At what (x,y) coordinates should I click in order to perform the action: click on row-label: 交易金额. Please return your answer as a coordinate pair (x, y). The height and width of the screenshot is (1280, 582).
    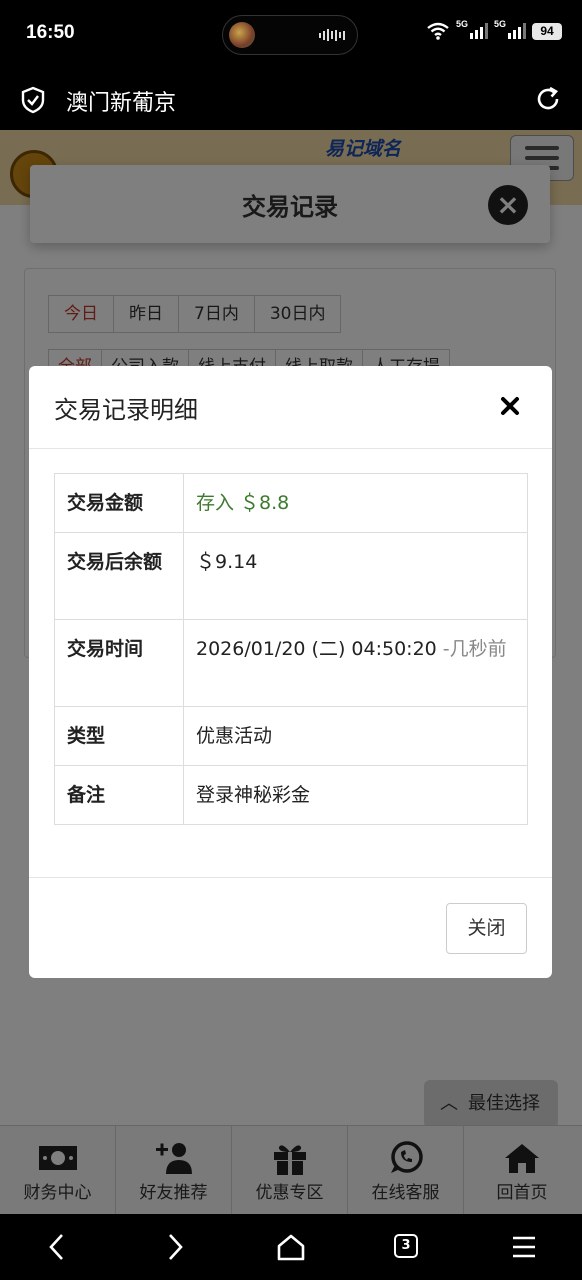
    Looking at the image, I should click on (119, 503).